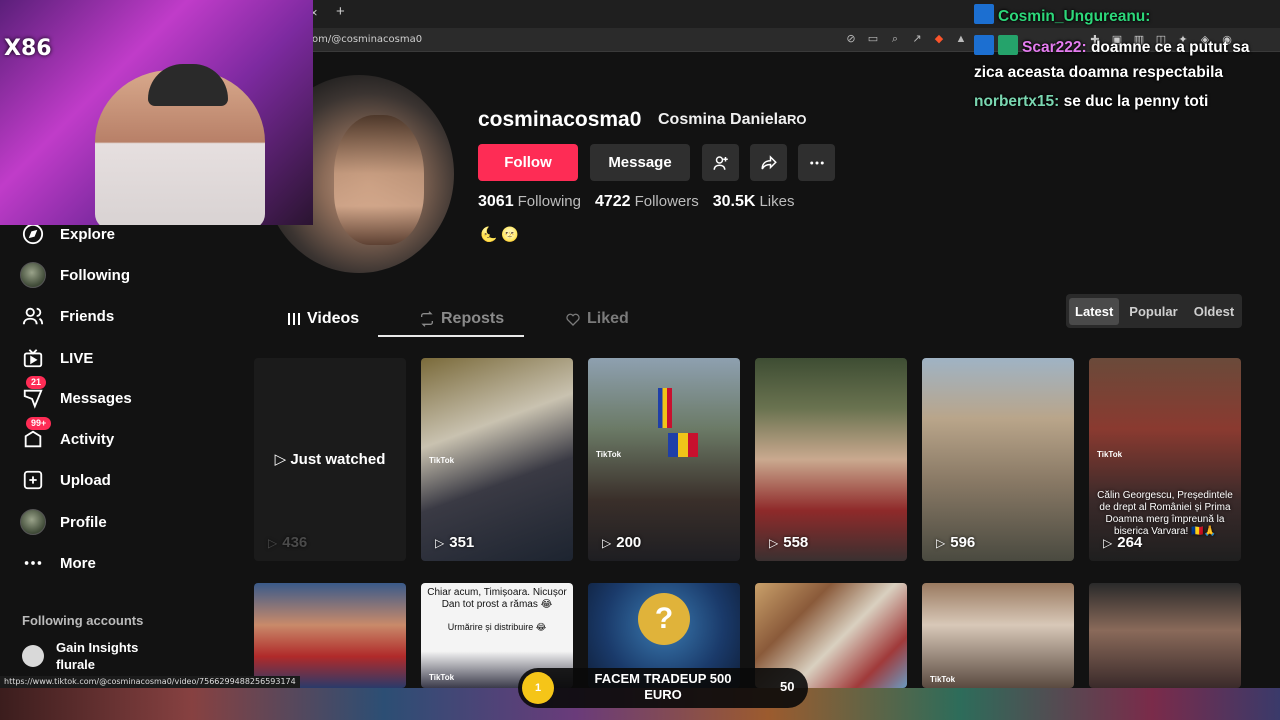 The height and width of the screenshot is (720, 1280). What do you see at coordinates (65, 480) in the screenshot?
I see `sidebar-item-upload: Upload` at bounding box center [65, 480].